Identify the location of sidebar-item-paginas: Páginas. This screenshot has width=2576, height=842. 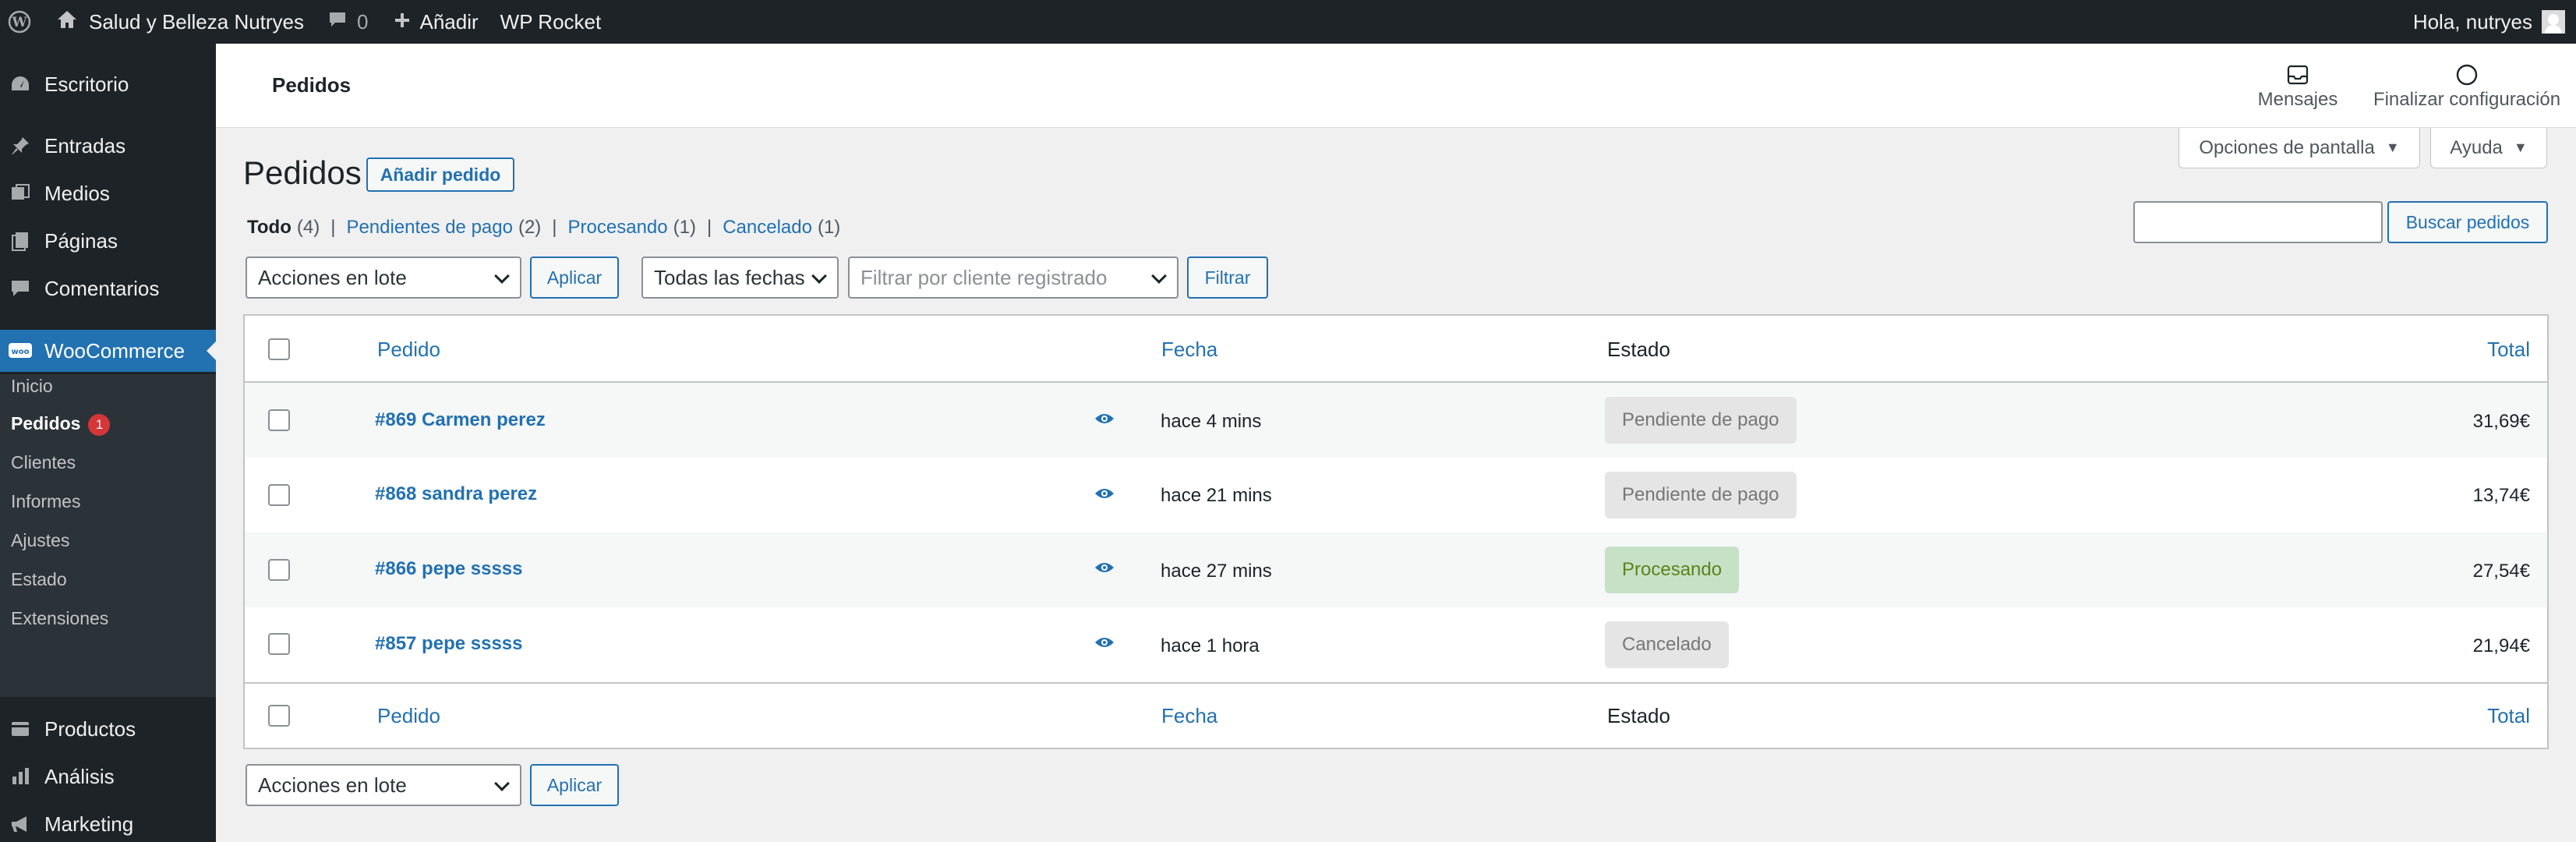
(108, 241).